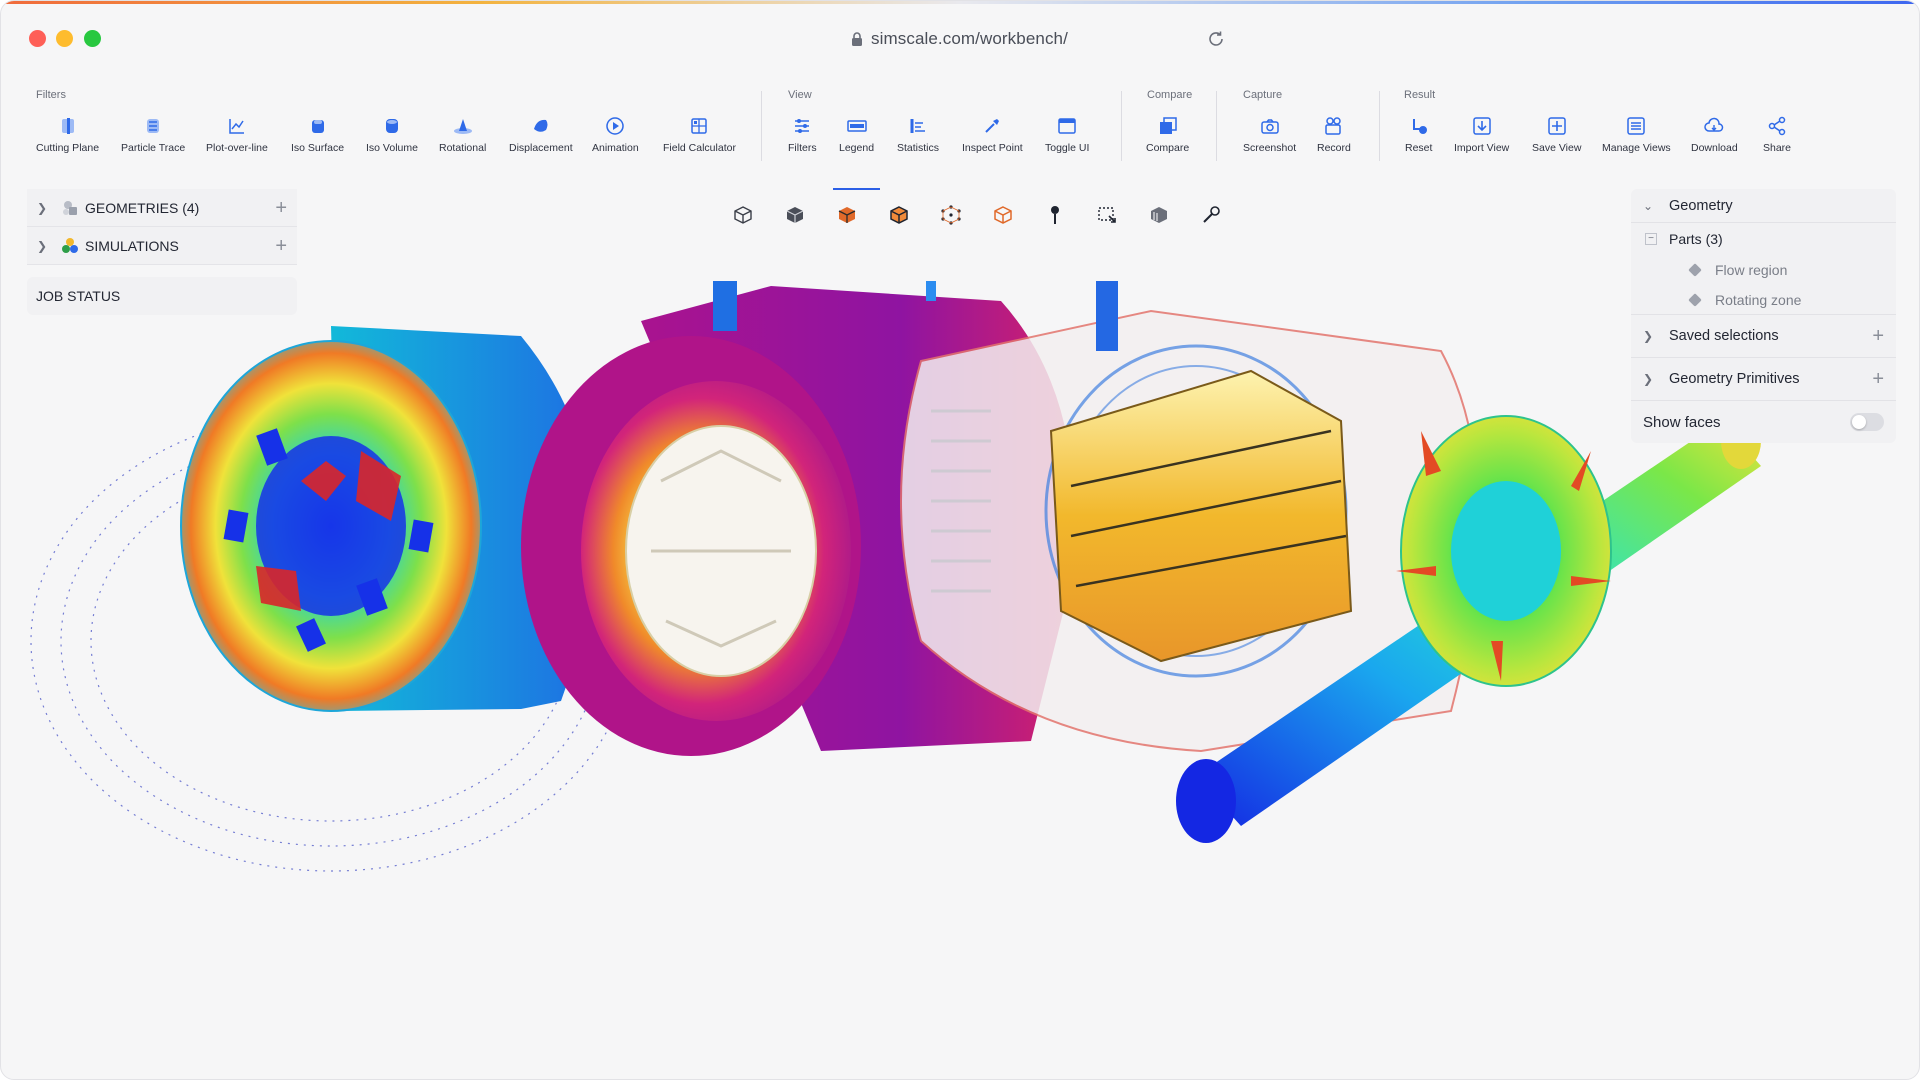 This screenshot has height=1080, width=1920. I want to click on animation-button: Animation, so click(615, 134).